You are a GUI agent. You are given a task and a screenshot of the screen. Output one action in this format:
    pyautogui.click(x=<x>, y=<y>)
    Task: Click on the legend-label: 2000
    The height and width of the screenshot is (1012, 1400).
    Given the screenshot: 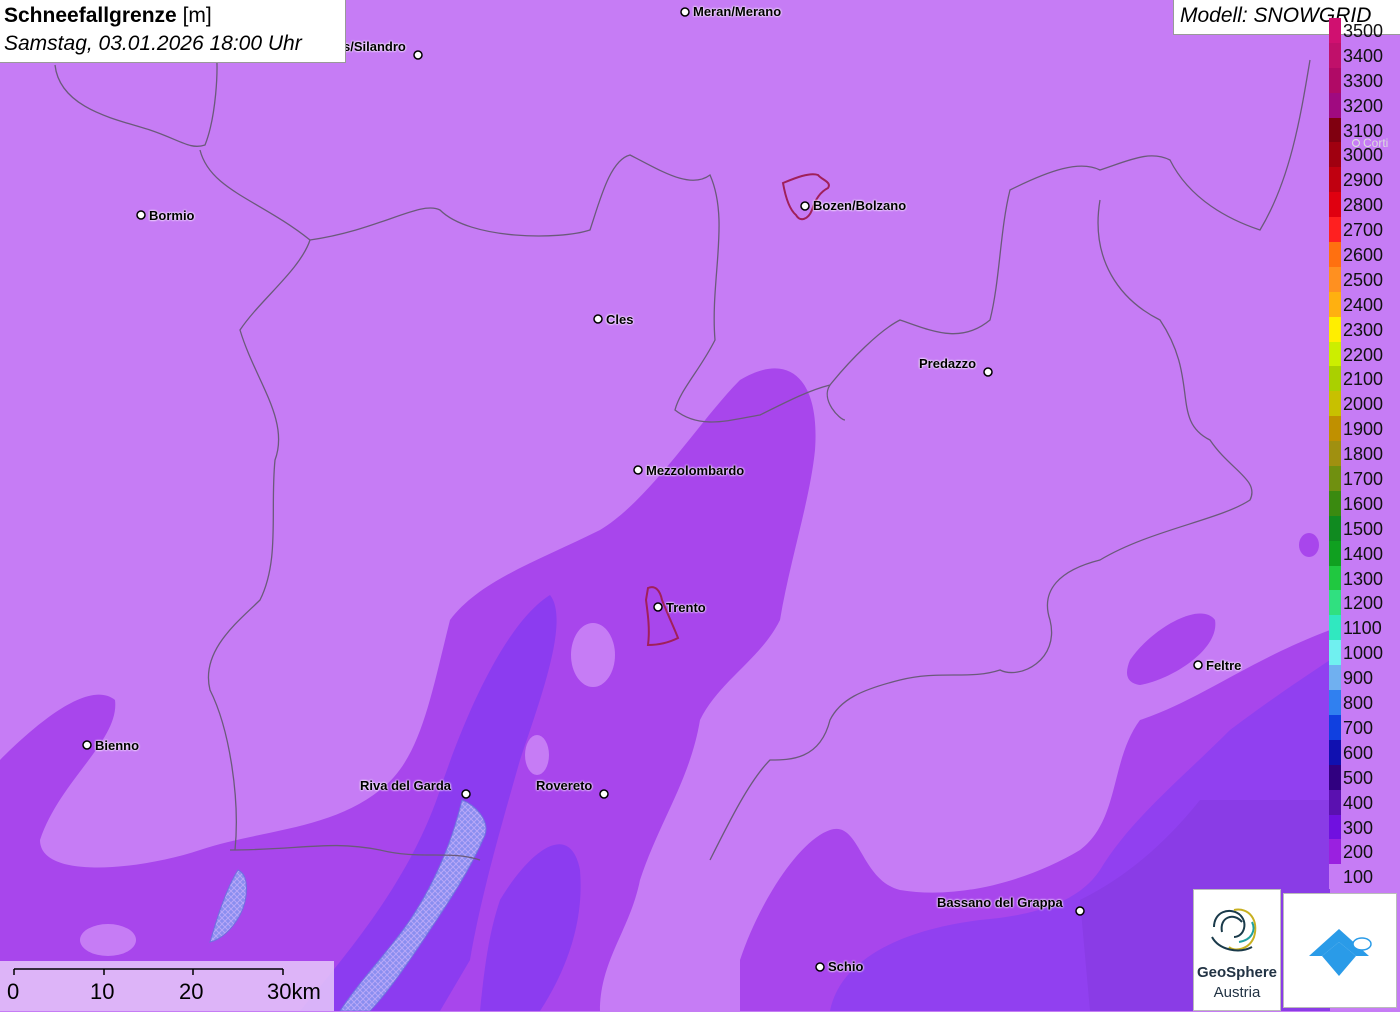 What is the action you would take?
    pyautogui.click(x=1363, y=404)
    